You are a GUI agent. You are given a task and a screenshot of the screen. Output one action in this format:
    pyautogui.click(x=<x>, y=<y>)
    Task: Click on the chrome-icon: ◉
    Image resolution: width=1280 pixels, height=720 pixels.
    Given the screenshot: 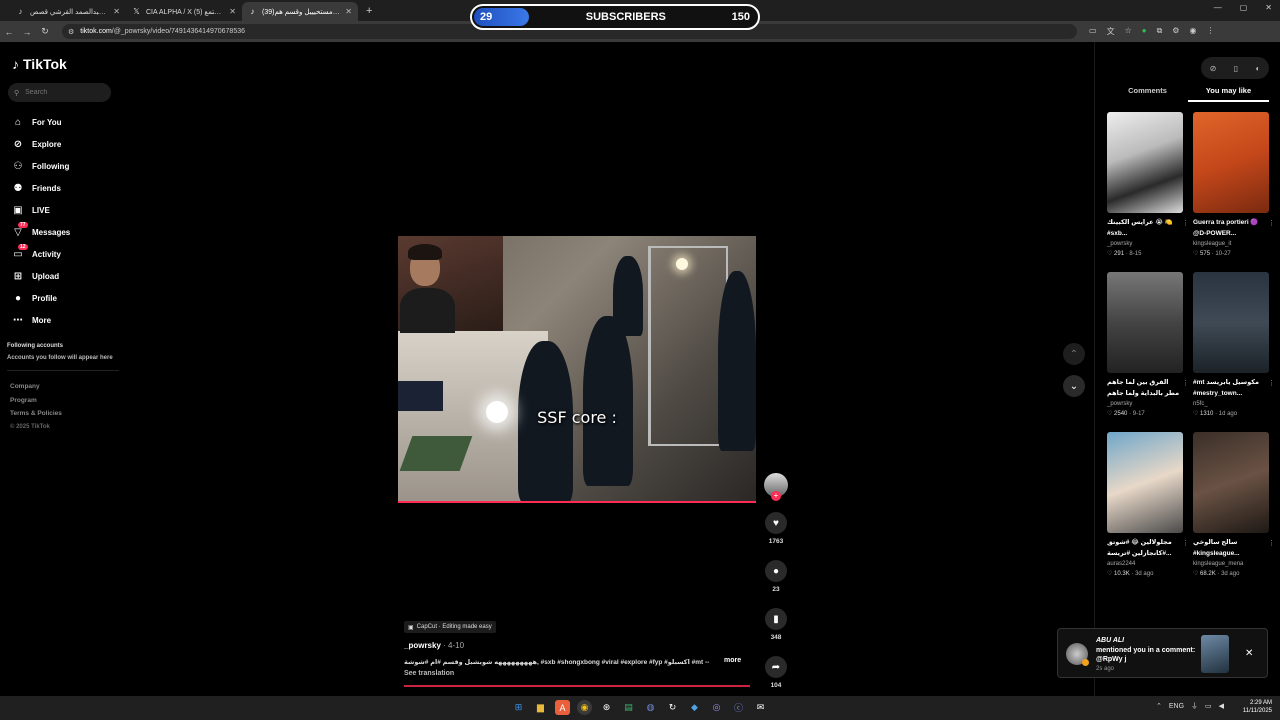 What is the action you would take?
    pyautogui.click(x=584, y=707)
    